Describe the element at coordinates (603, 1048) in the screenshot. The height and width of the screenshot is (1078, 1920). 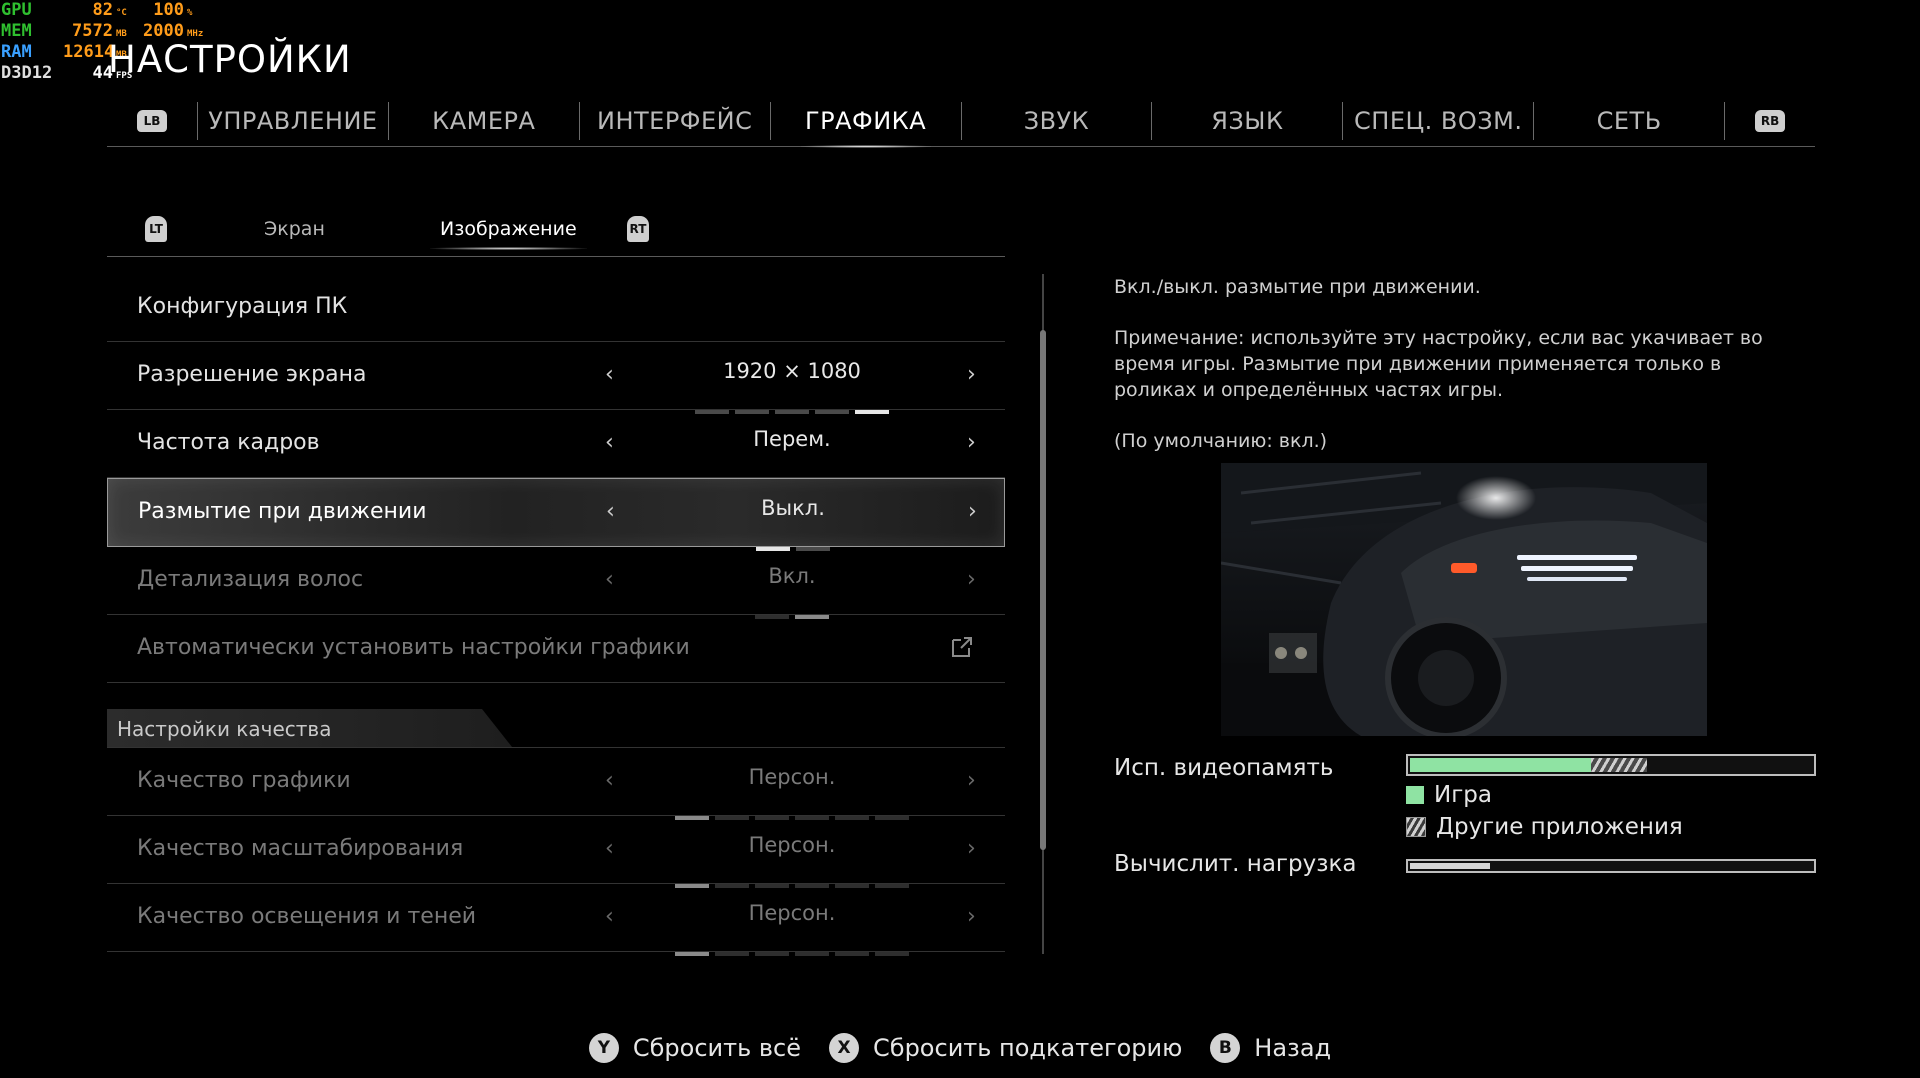
I see `y-button-icon: Y` at that location.